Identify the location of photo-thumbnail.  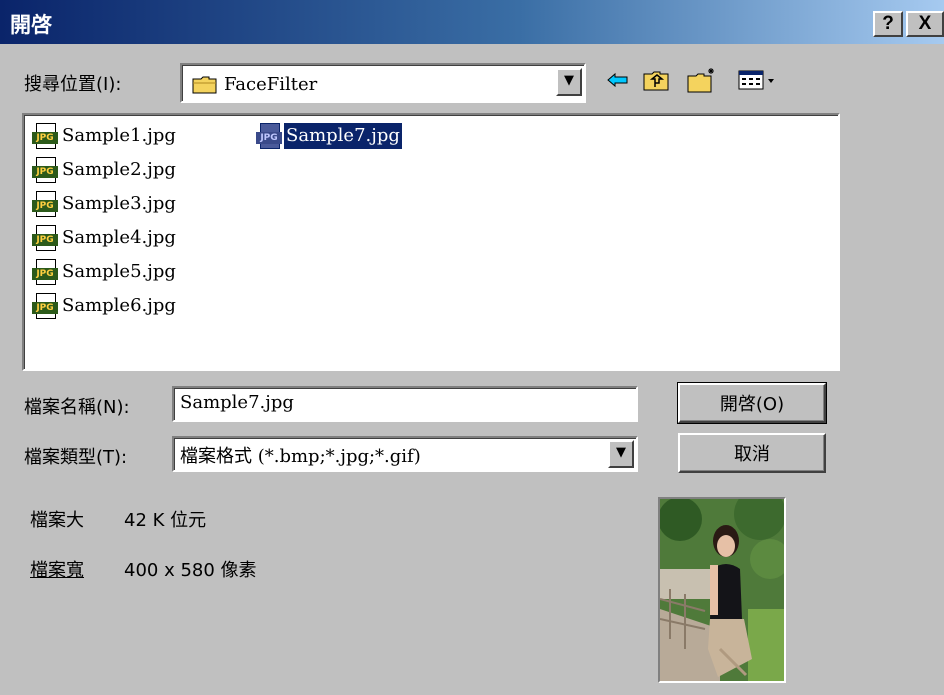
(722, 590).